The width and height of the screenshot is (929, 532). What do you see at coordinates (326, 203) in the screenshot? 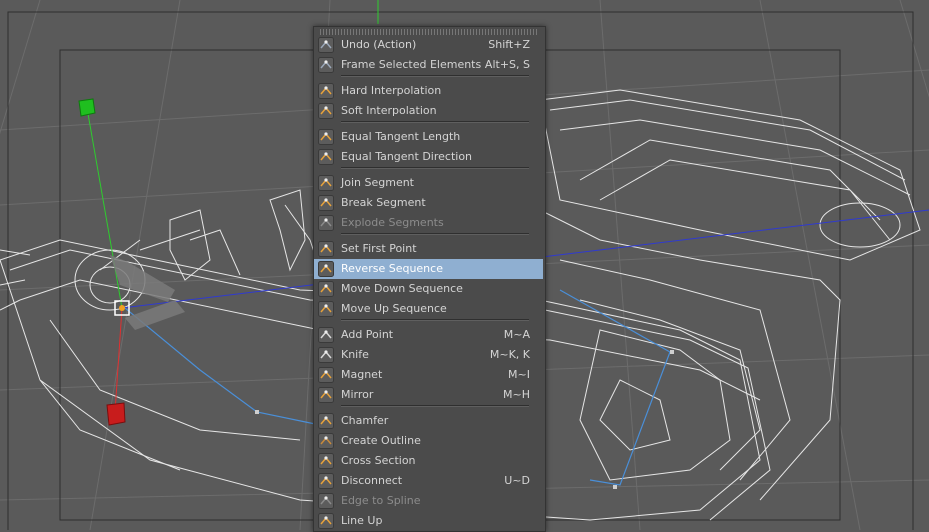
I see `break-segment-icon` at bounding box center [326, 203].